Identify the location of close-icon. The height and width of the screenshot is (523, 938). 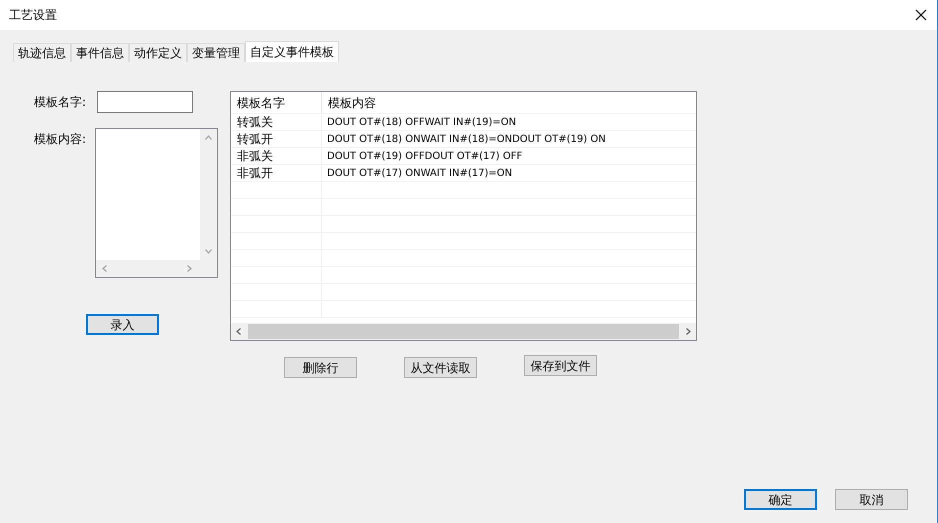
(921, 15).